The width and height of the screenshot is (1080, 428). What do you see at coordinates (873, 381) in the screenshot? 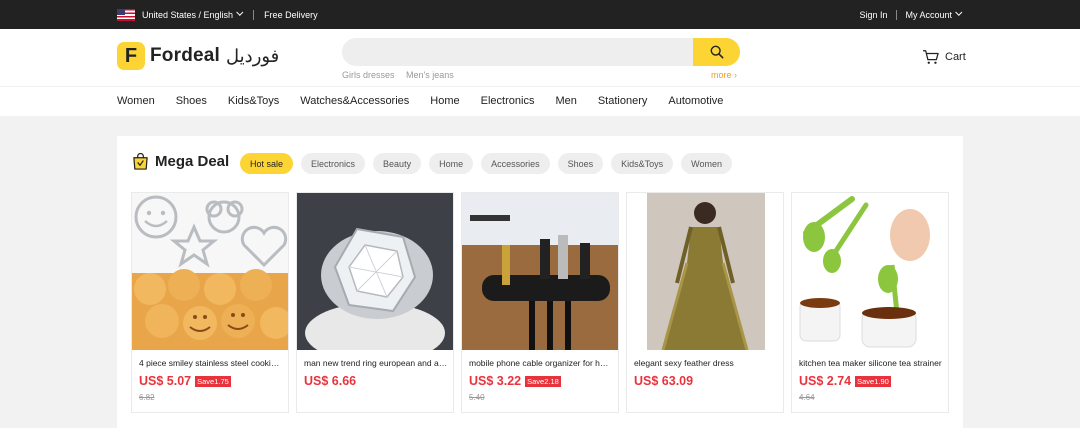
I see `save-badge: Save1.90` at bounding box center [873, 381].